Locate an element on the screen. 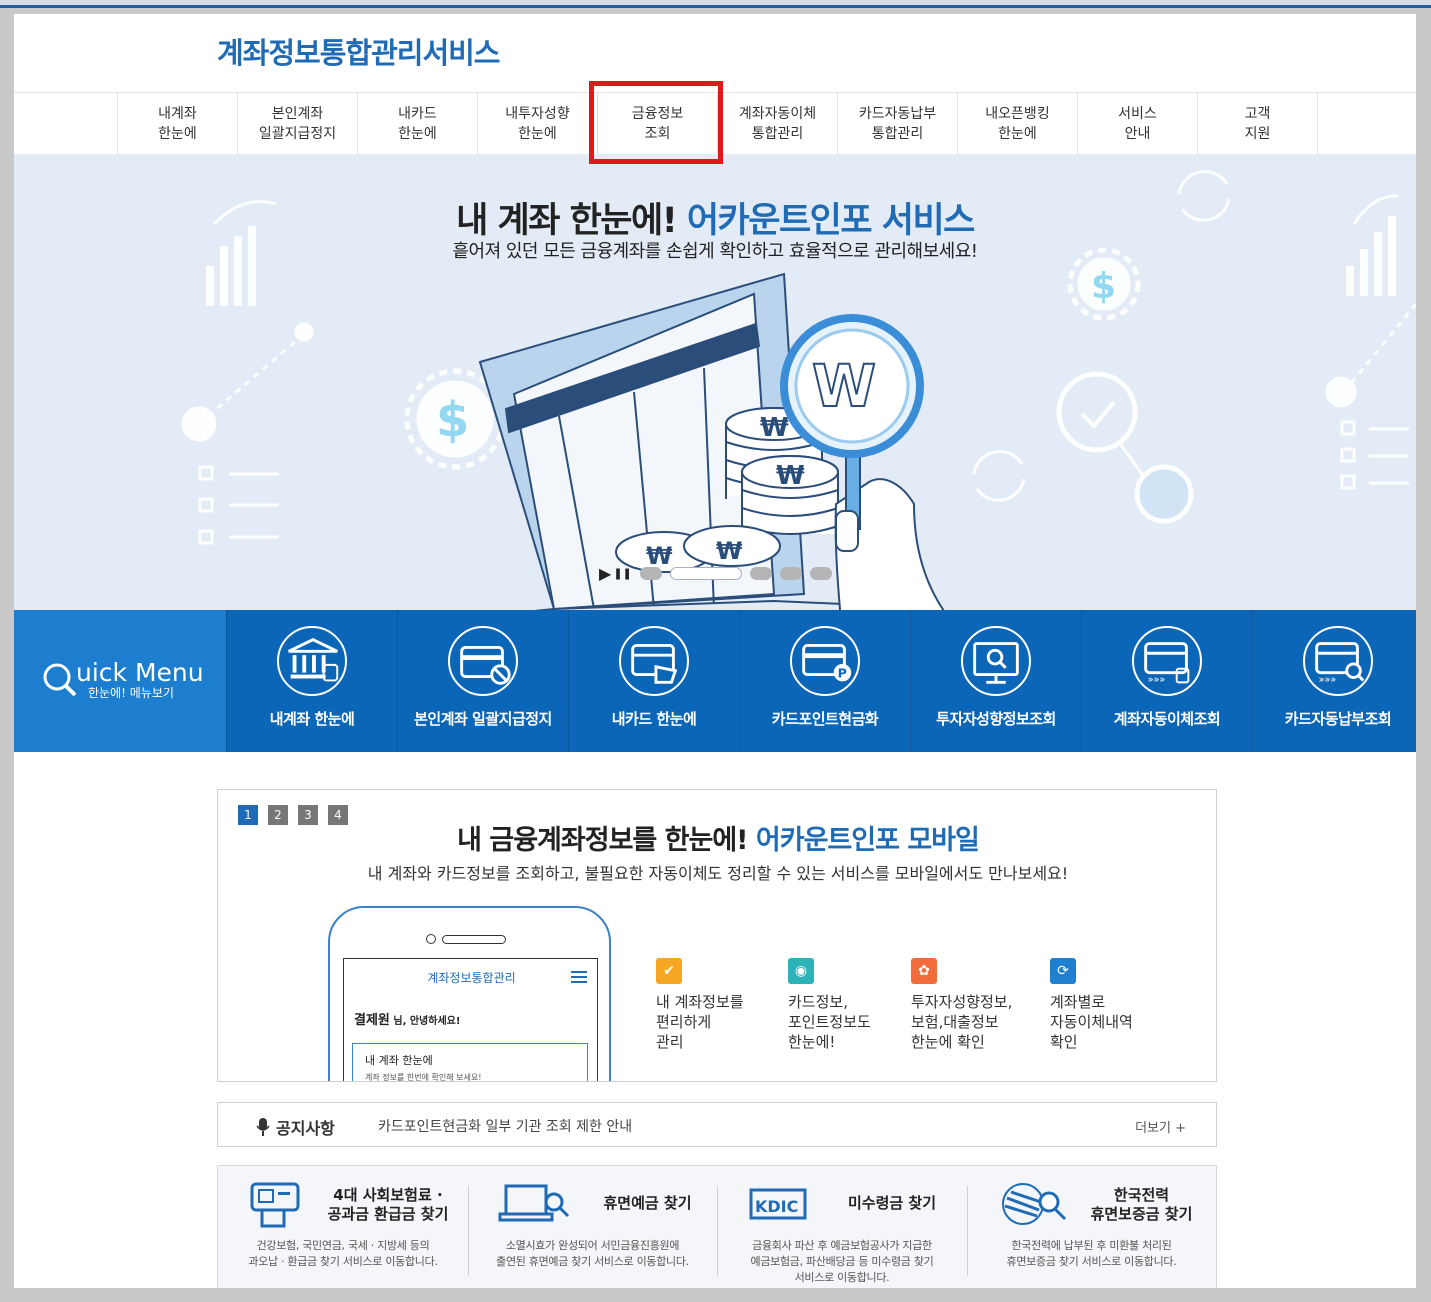 The image size is (1431, 1302). nav-item: 내투자성향 한눈에 is located at coordinates (538, 123).